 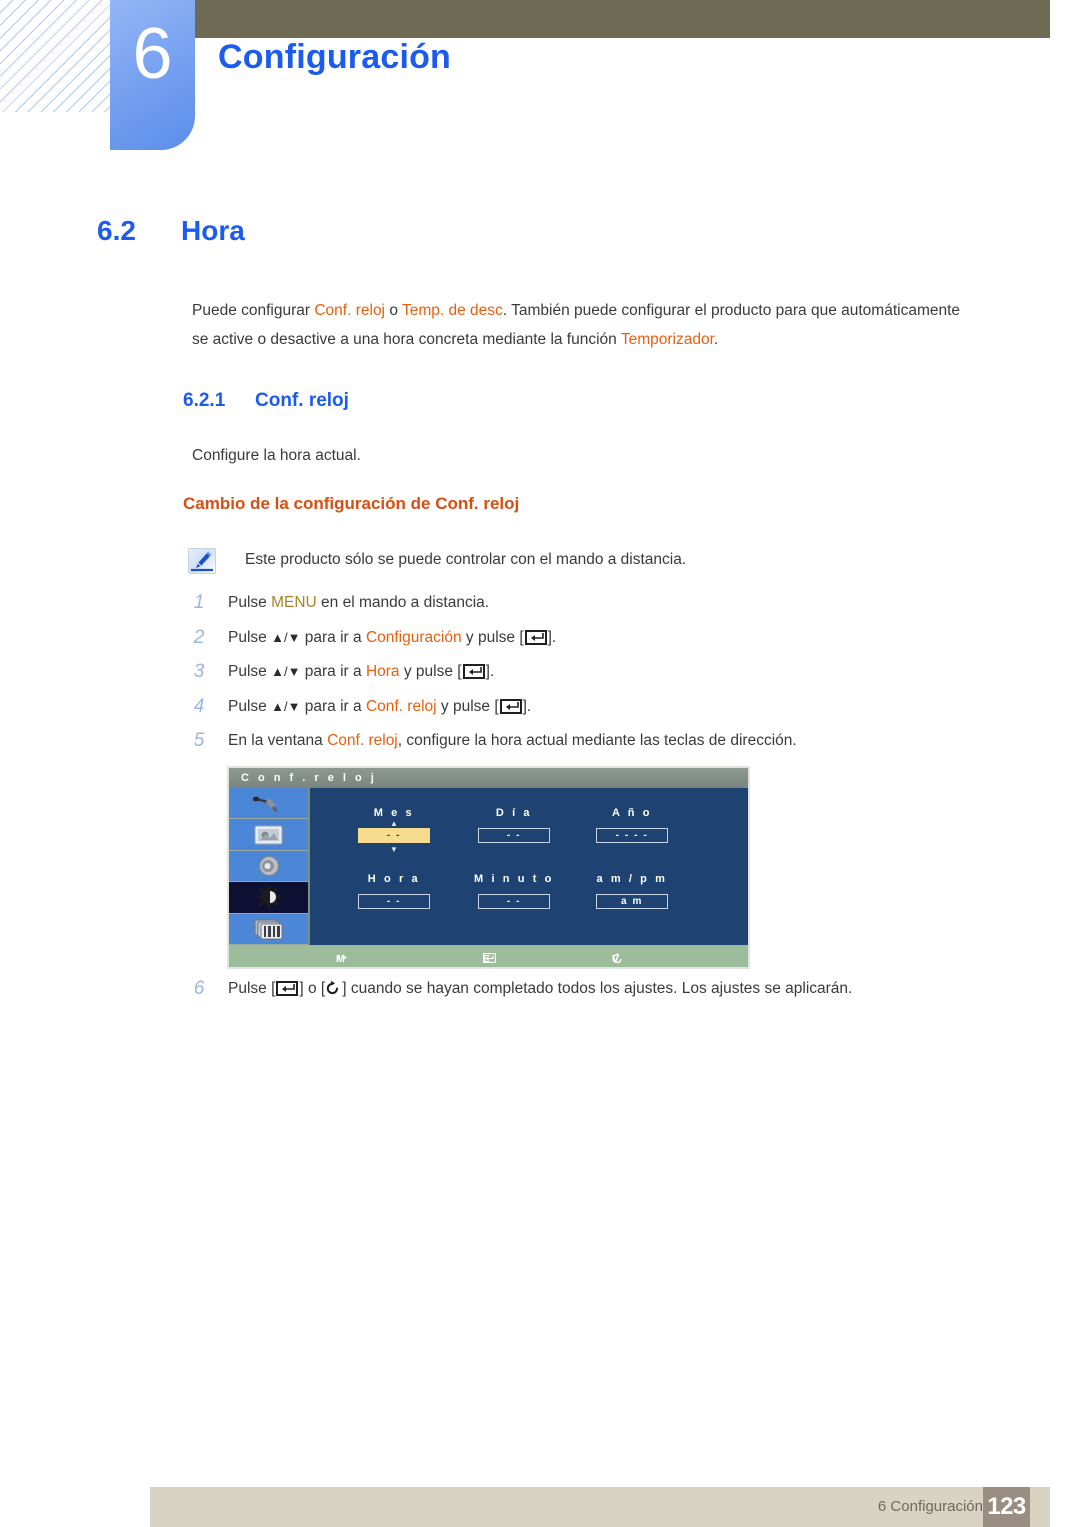 What do you see at coordinates (488, 778) in the screenshot?
I see `osd-title-bar: C o n f . r e l o j` at bounding box center [488, 778].